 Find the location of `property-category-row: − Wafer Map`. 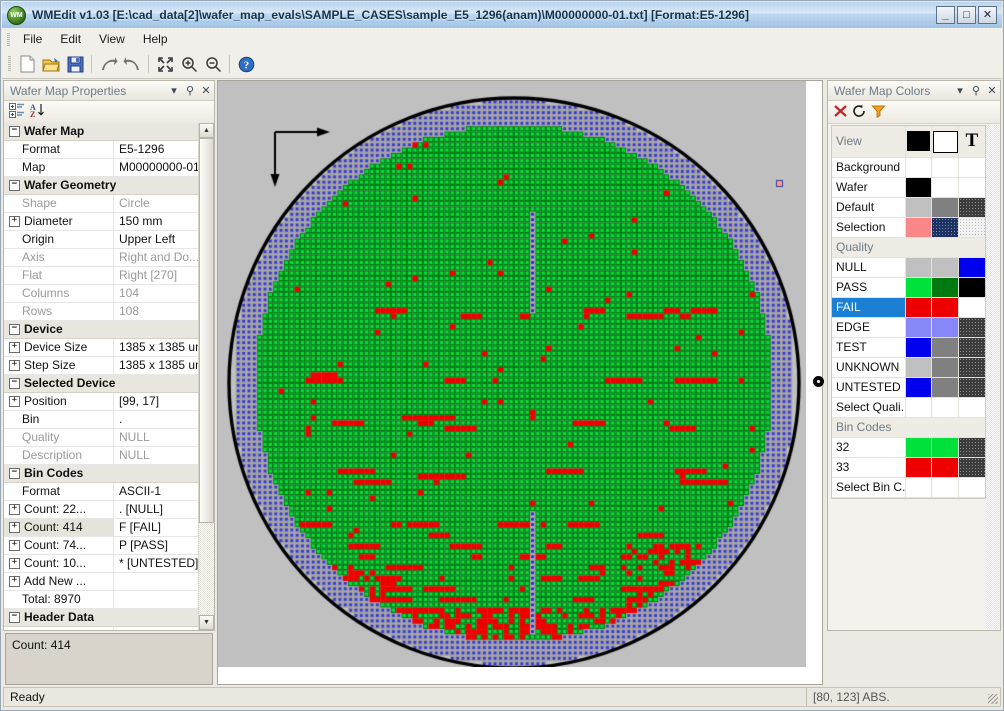

property-category-row: − Wafer Map is located at coordinates (109, 132).